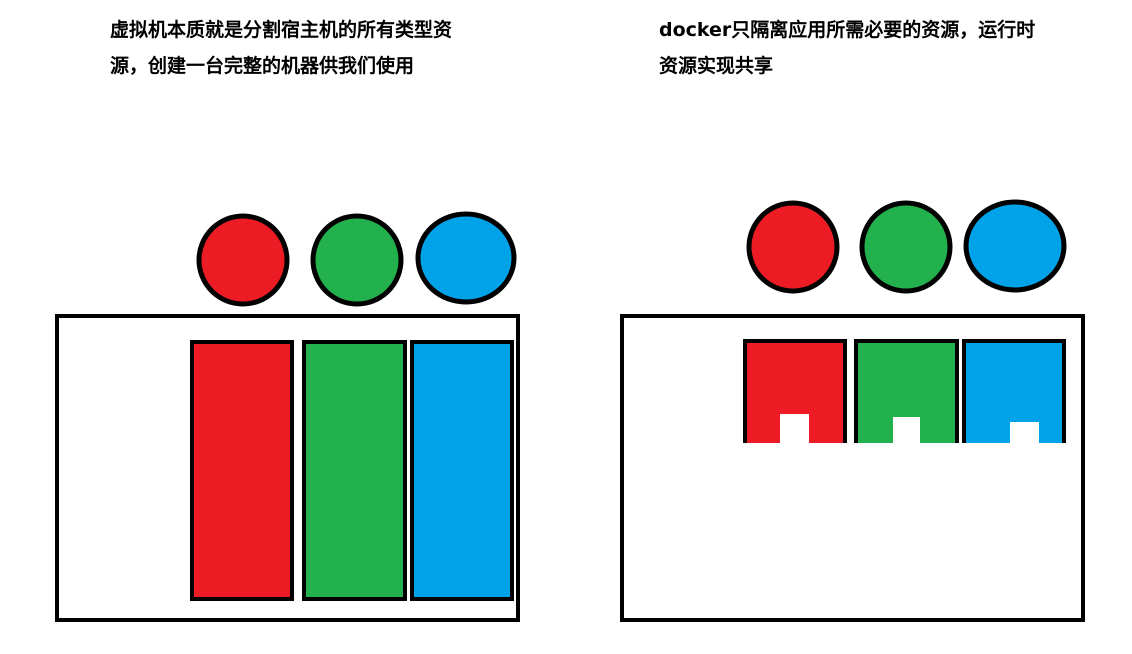 This screenshot has height=654, width=1132. Describe the element at coordinates (794, 429) in the screenshot. I see `docker-red-gap` at that location.